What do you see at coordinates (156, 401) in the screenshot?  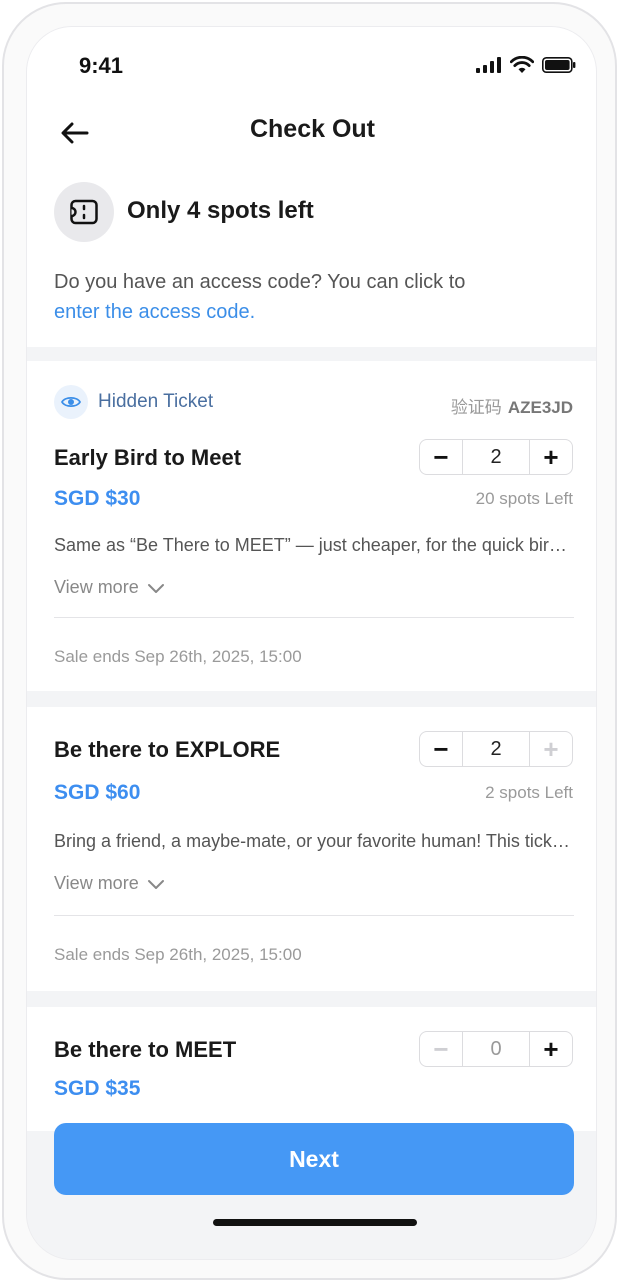 I see `hidden-ticket-label: Hidden Ticket` at bounding box center [156, 401].